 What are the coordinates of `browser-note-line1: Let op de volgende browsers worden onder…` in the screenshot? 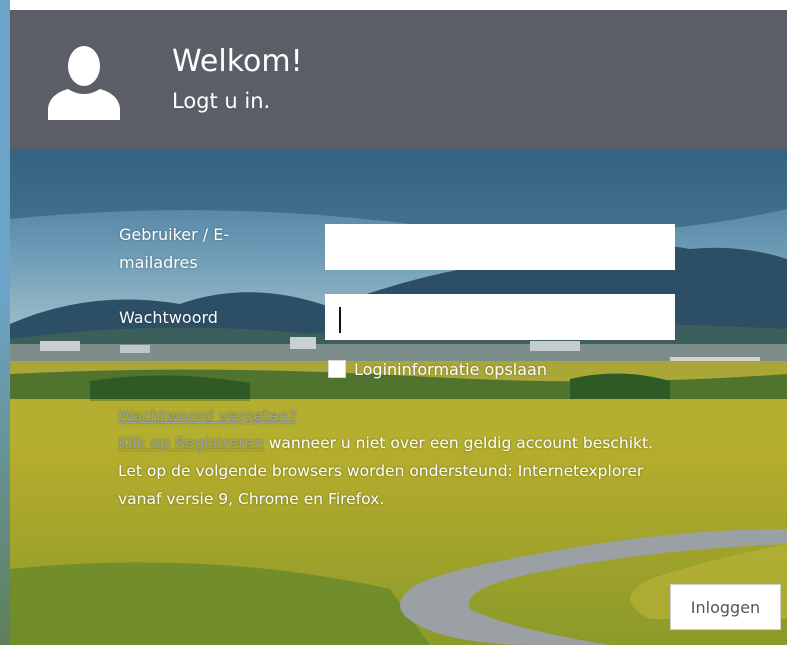 It's located at (381, 471).